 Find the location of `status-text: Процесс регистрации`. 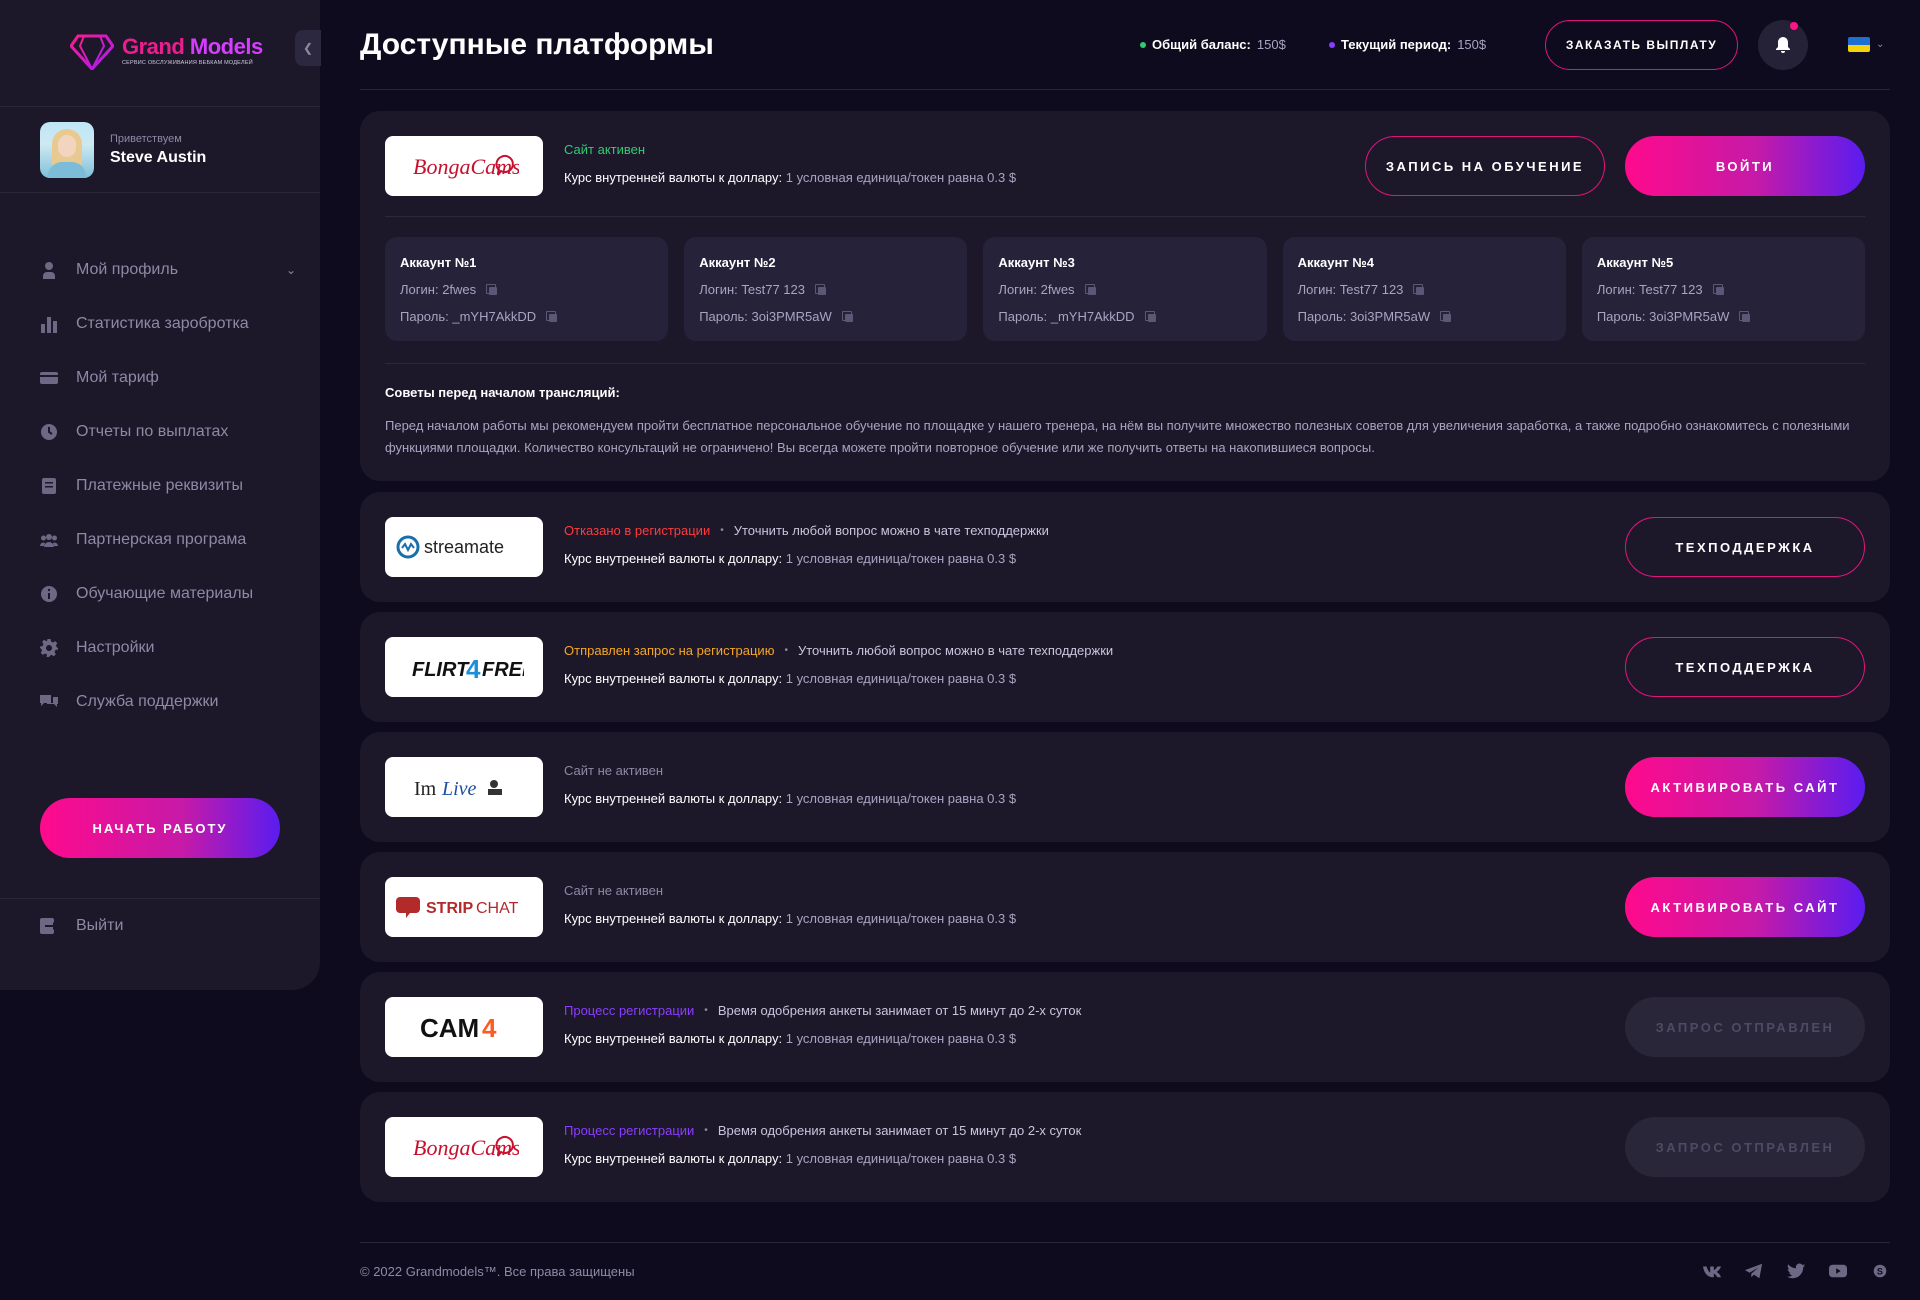

status-text: Процесс регистрации is located at coordinates (629, 1130).